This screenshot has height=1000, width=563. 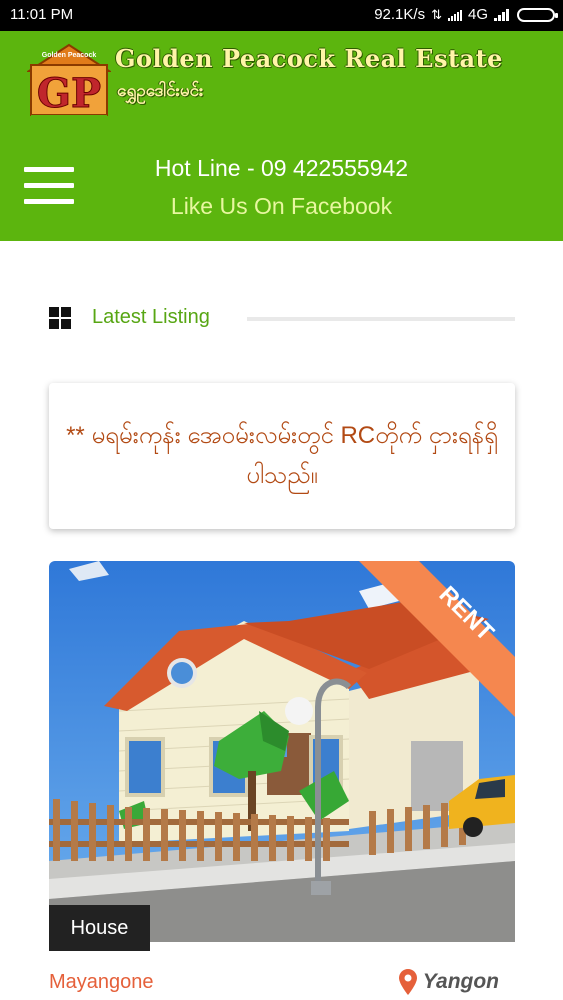 What do you see at coordinates (99, 928) in the screenshot?
I see `property-type-badge: House` at bounding box center [99, 928].